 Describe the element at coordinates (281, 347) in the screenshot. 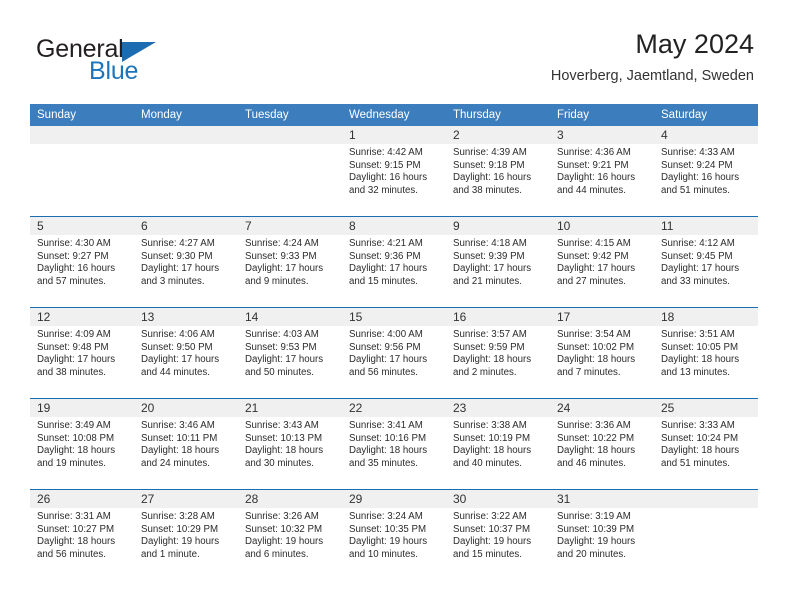

I see `sunset-text: Sunset: 9:53 PM` at that location.